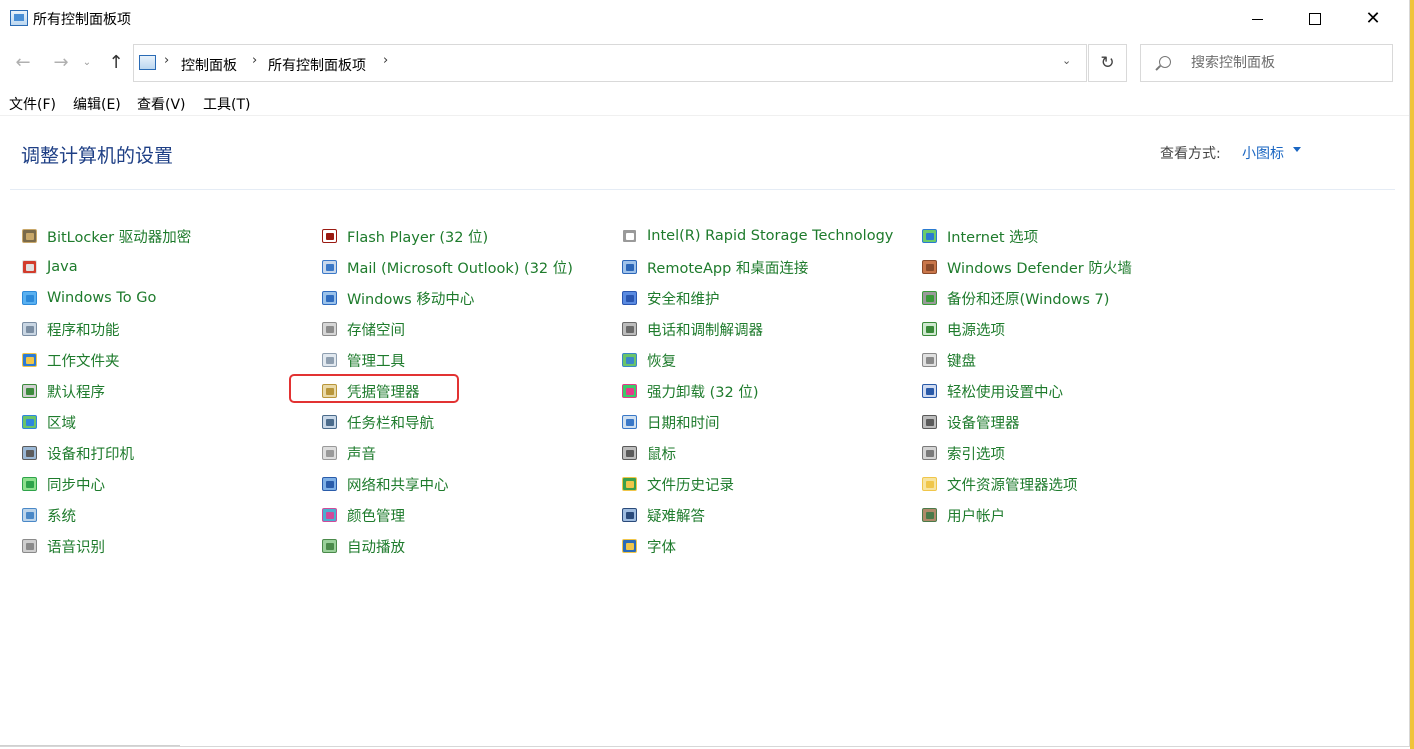 The image size is (1414, 749). What do you see at coordinates (363, 360) in the screenshot?
I see `control-panel-item: 管理工具` at bounding box center [363, 360].